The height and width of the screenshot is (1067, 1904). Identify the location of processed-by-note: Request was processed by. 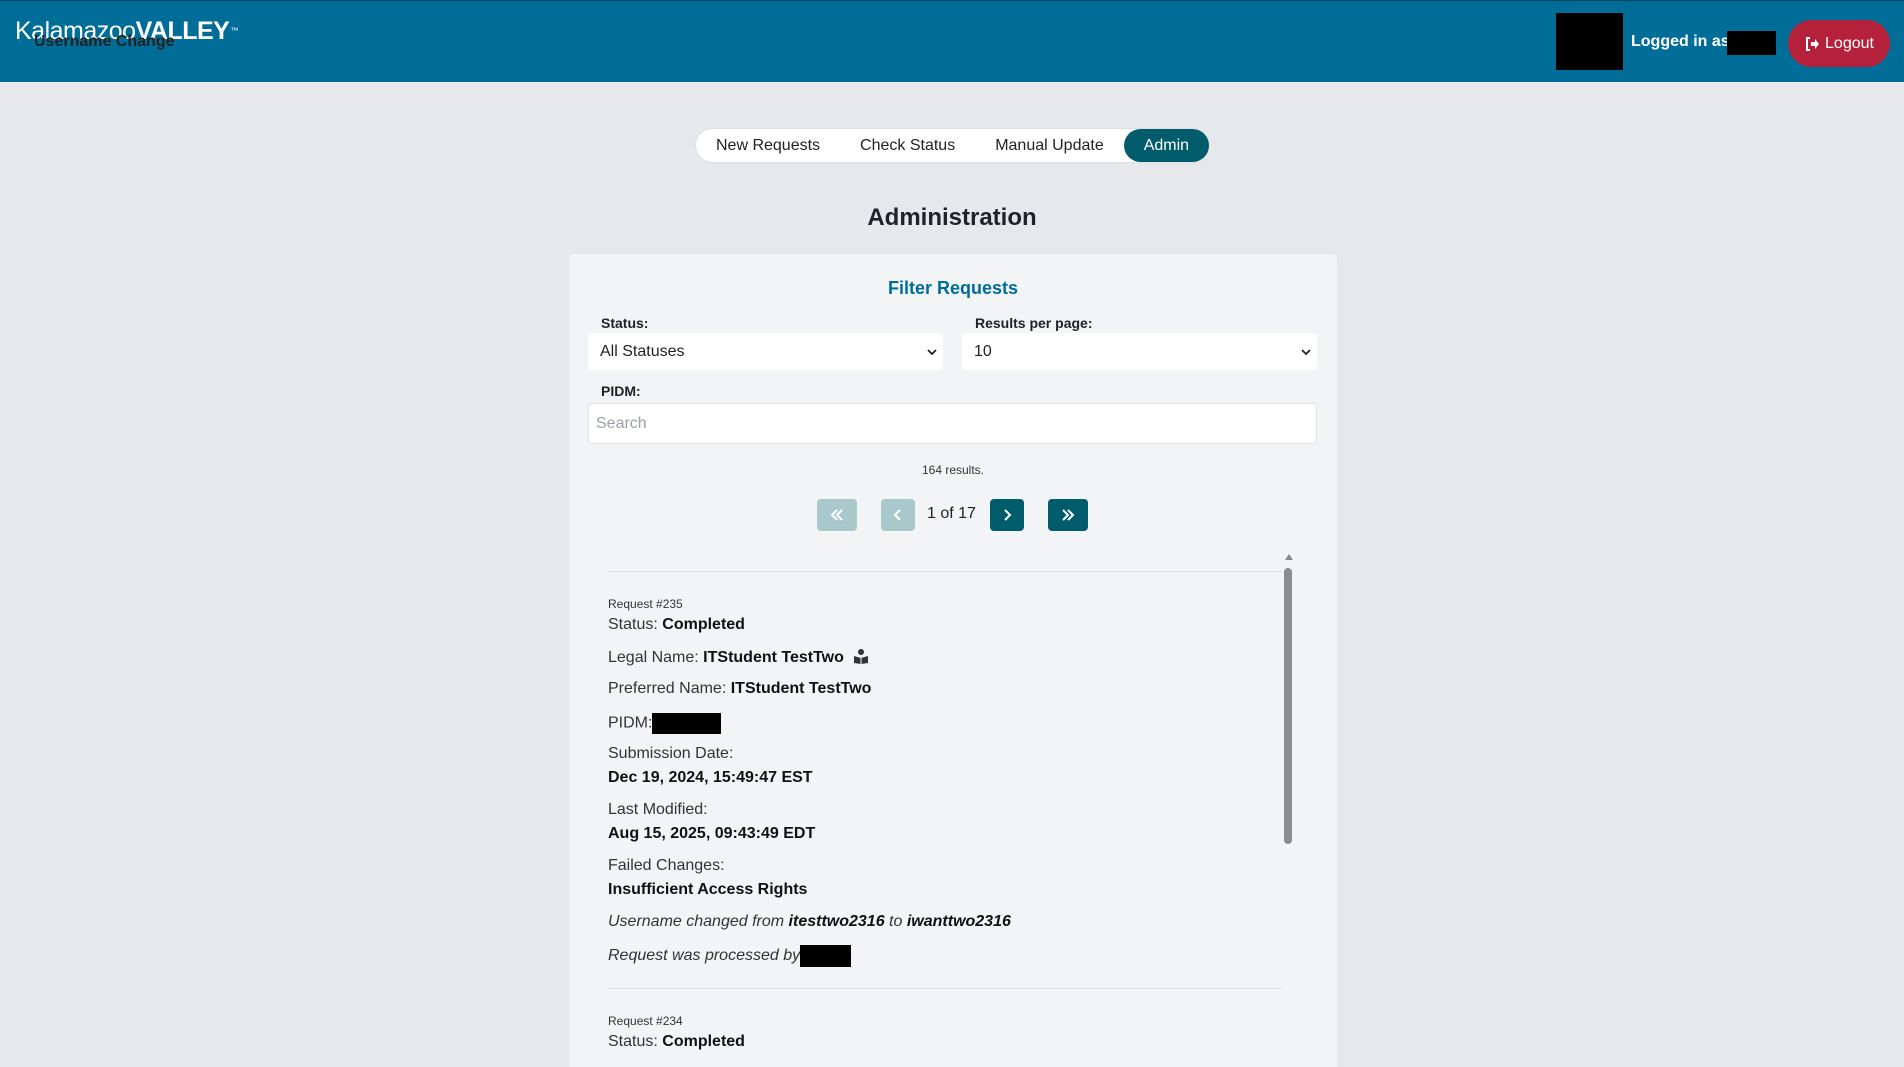
(730, 956).